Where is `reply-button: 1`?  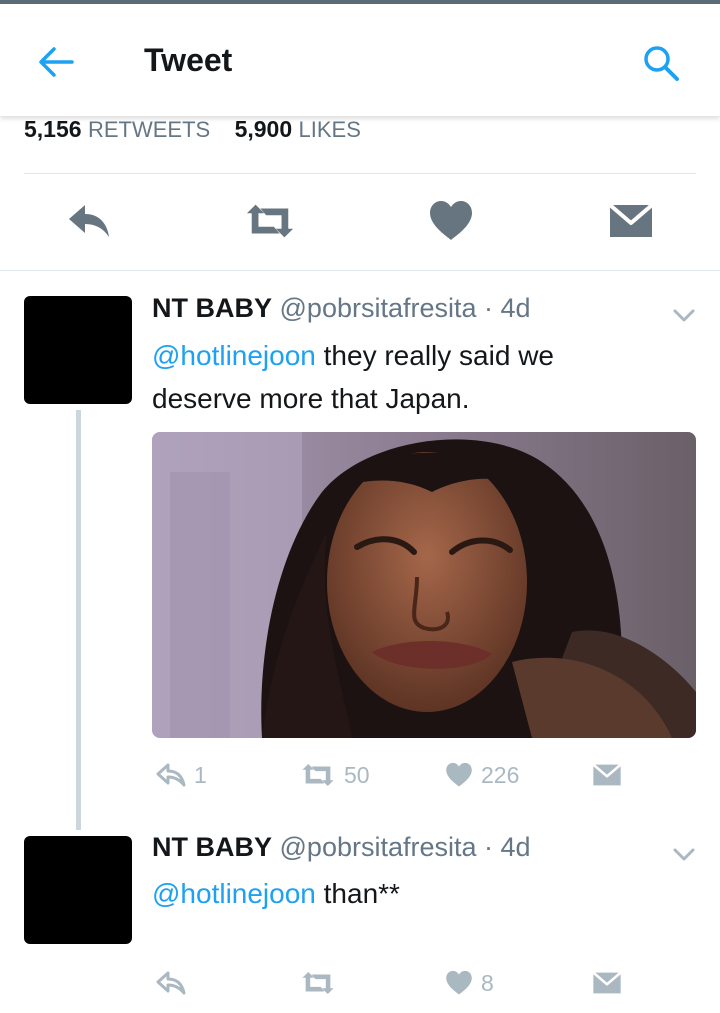 reply-button: 1 is located at coordinates (181, 775).